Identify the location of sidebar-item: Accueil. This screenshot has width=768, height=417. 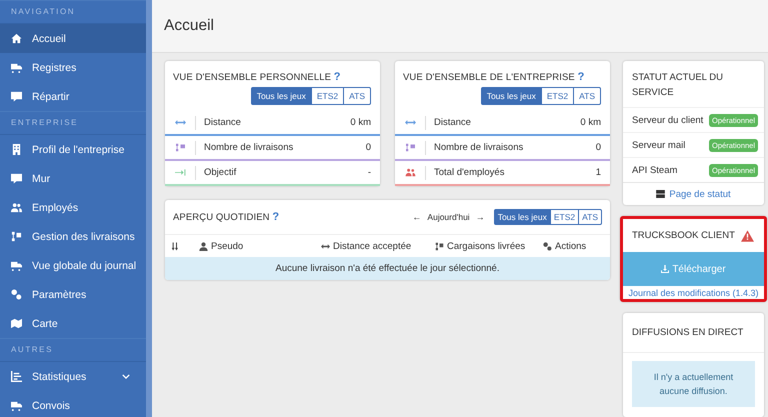
(73, 38).